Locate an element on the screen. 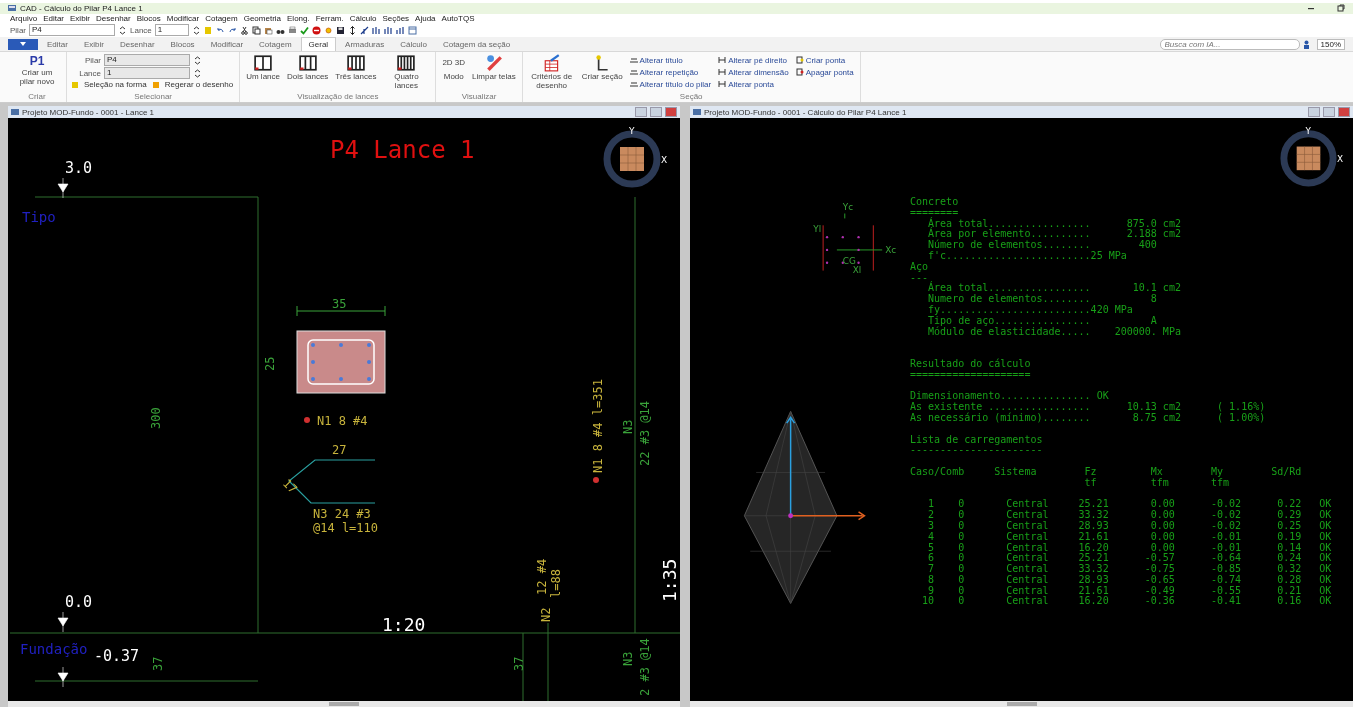 Image resolution: width=1353 pixels, height=707 pixels. table-cell-text: 5 is located at coordinates (931, 547).